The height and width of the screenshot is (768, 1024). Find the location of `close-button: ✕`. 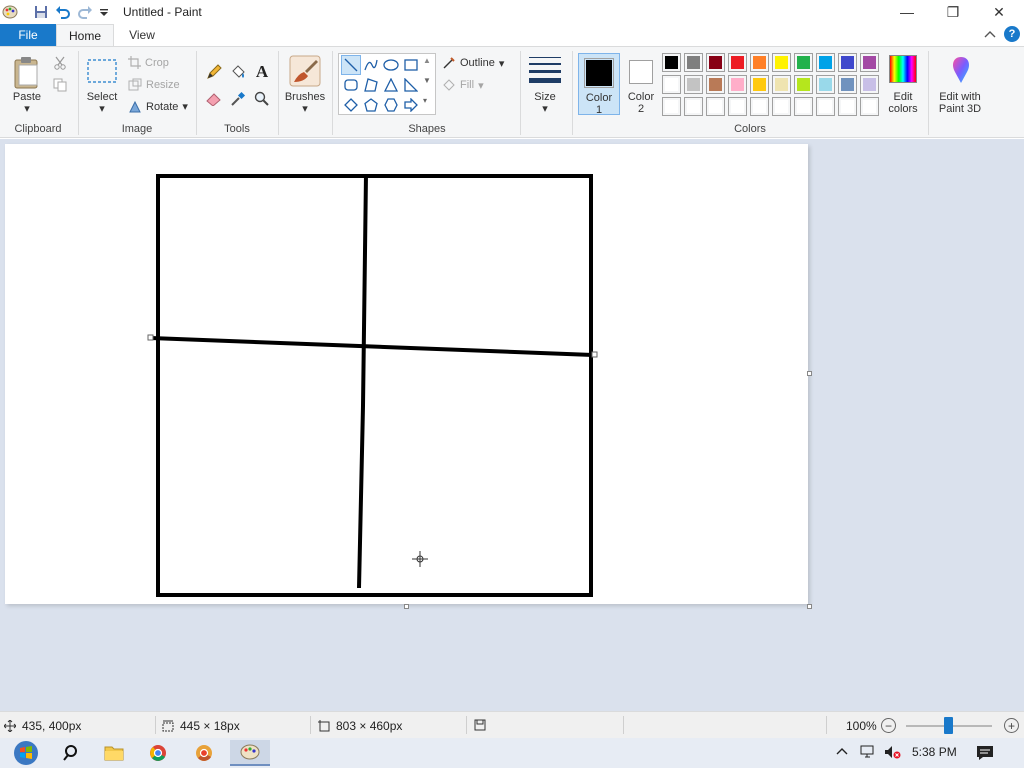

close-button: ✕ is located at coordinates (999, 12).